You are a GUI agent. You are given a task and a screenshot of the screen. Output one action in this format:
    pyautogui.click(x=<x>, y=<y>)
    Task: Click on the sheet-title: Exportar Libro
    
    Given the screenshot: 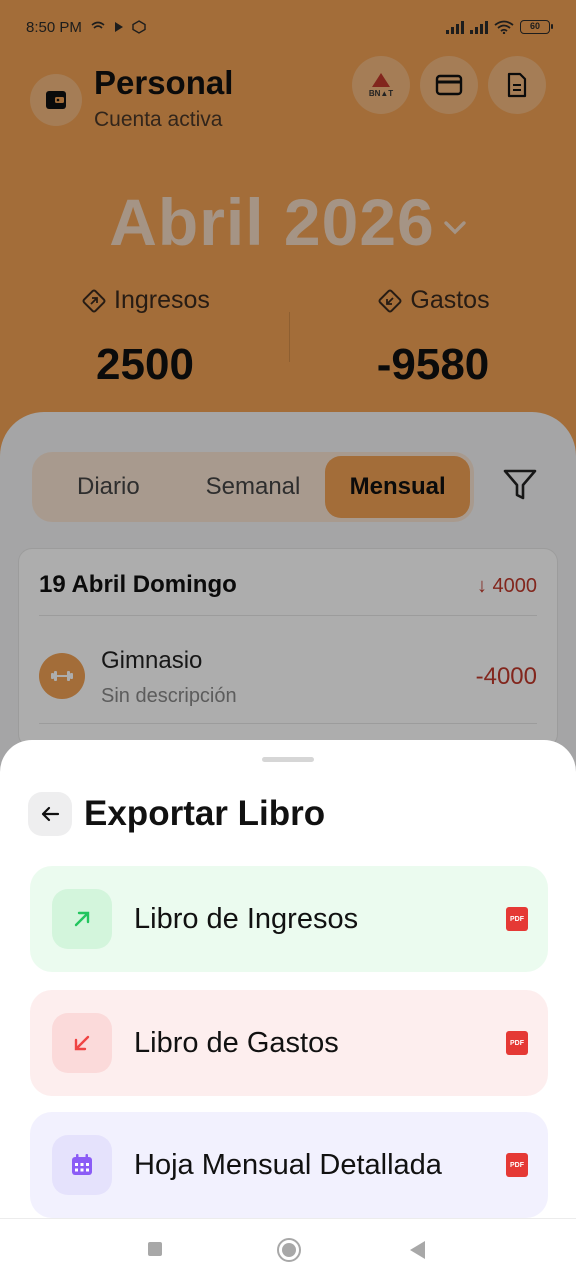 What is the action you would take?
    pyautogui.click(x=205, y=813)
    